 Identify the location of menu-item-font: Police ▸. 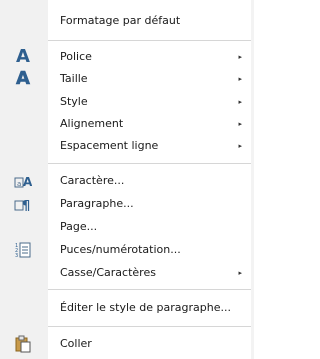
(149, 57).